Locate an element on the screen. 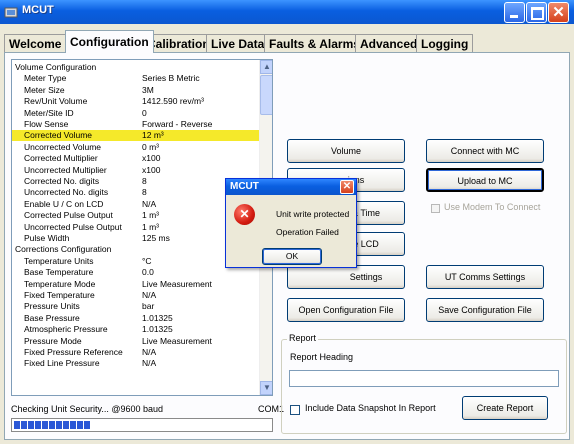 This screenshot has width=574, height=444. list-item: Fixed Line Pressure N/A is located at coordinates (135, 363).